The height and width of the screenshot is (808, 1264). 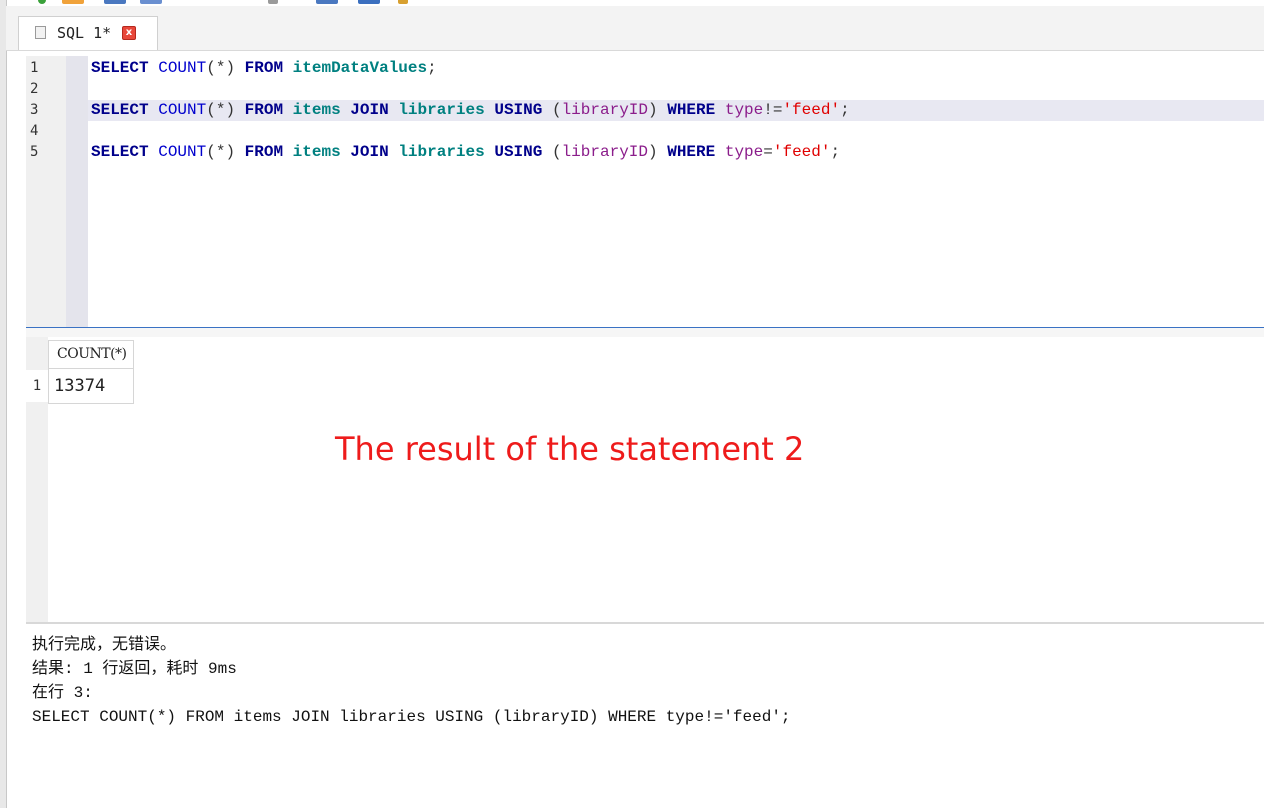 What do you see at coordinates (230, 2) in the screenshot?
I see `toolbar-partial` at bounding box center [230, 2].